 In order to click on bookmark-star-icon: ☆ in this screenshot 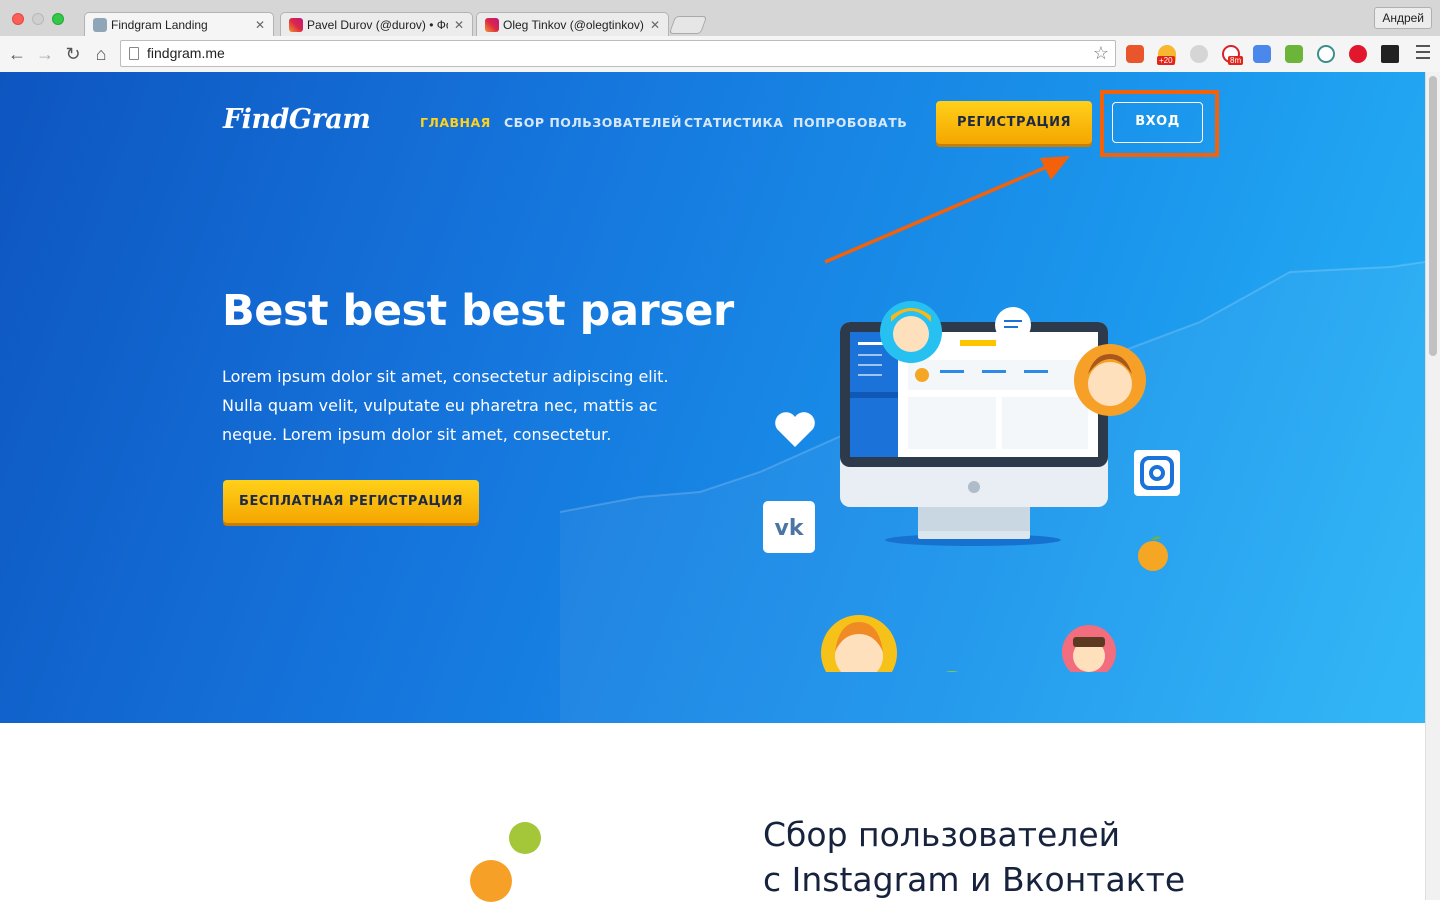, I will do `click(1101, 53)`.